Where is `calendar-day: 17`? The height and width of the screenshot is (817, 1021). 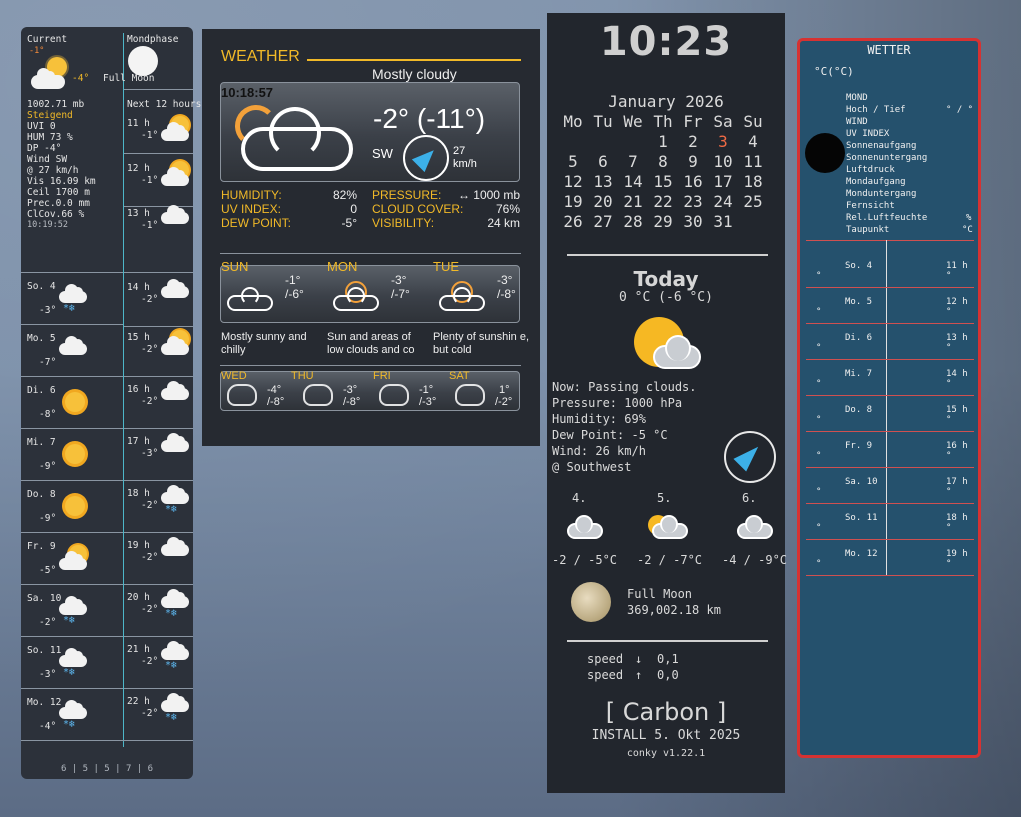 calendar-day: 17 is located at coordinates (723, 181).